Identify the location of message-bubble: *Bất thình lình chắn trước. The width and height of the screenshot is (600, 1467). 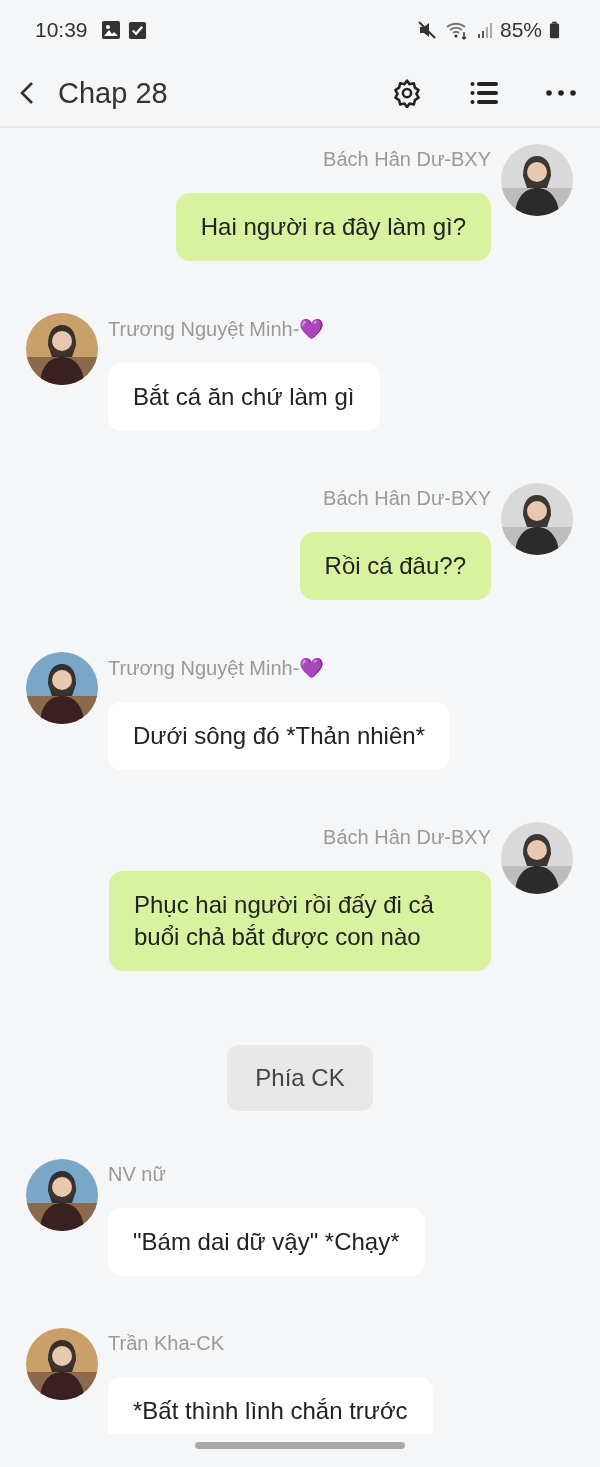
(270, 1405).